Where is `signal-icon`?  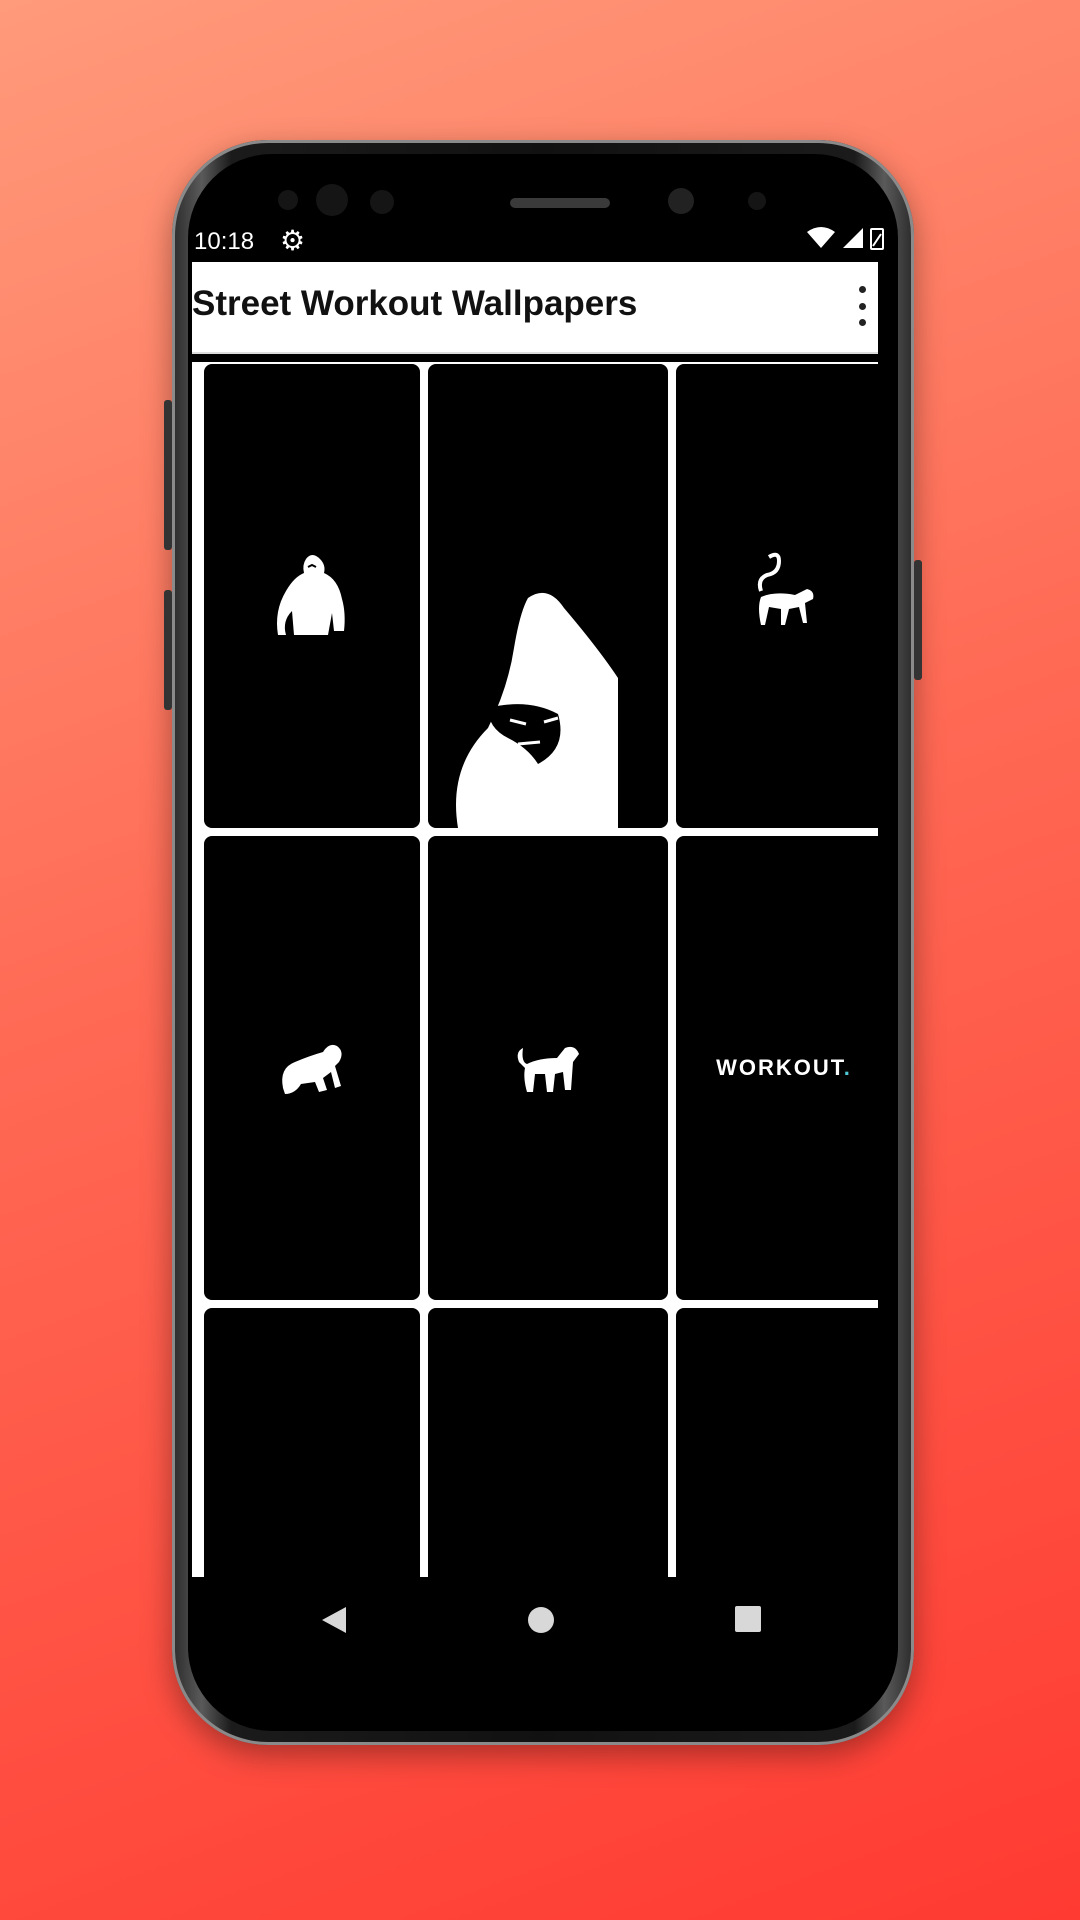
signal-icon is located at coordinates (853, 238).